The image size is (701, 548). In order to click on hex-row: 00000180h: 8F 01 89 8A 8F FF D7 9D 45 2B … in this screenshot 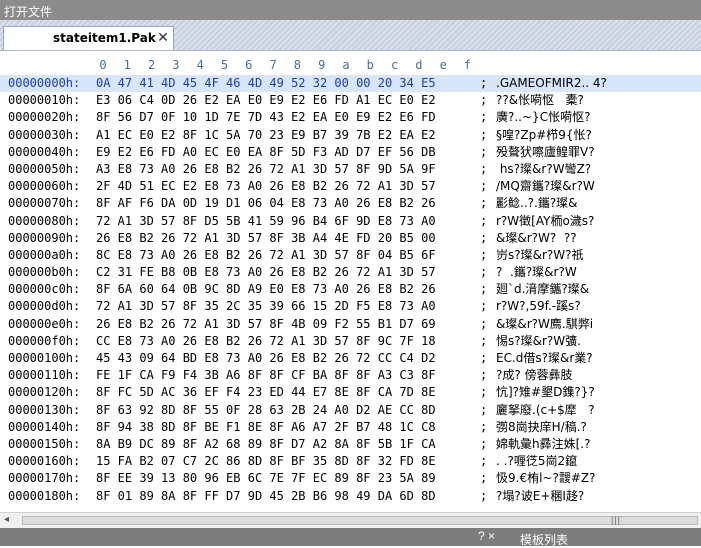, I will do `click(350, 496)`.